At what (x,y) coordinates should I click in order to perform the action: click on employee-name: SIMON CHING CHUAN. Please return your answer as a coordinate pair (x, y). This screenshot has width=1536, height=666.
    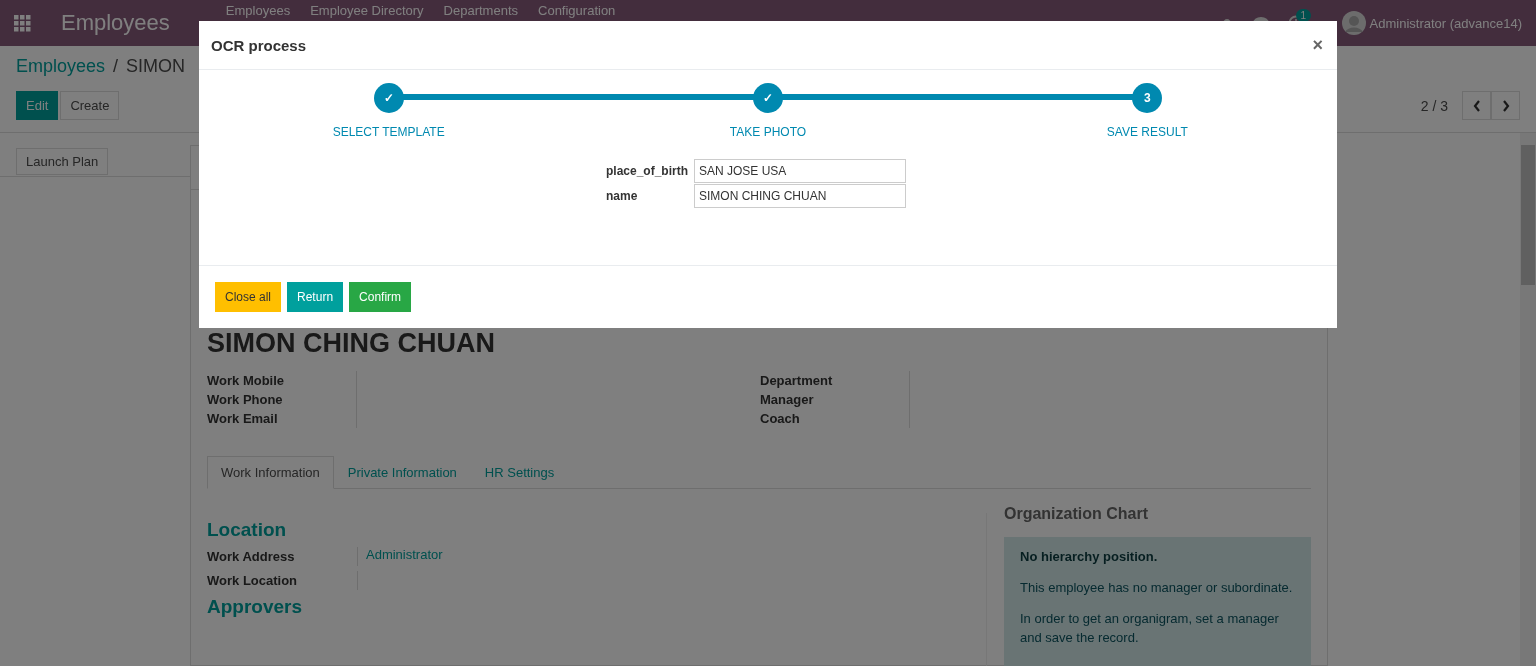
    Looking at the image, I should click on (351, 343).